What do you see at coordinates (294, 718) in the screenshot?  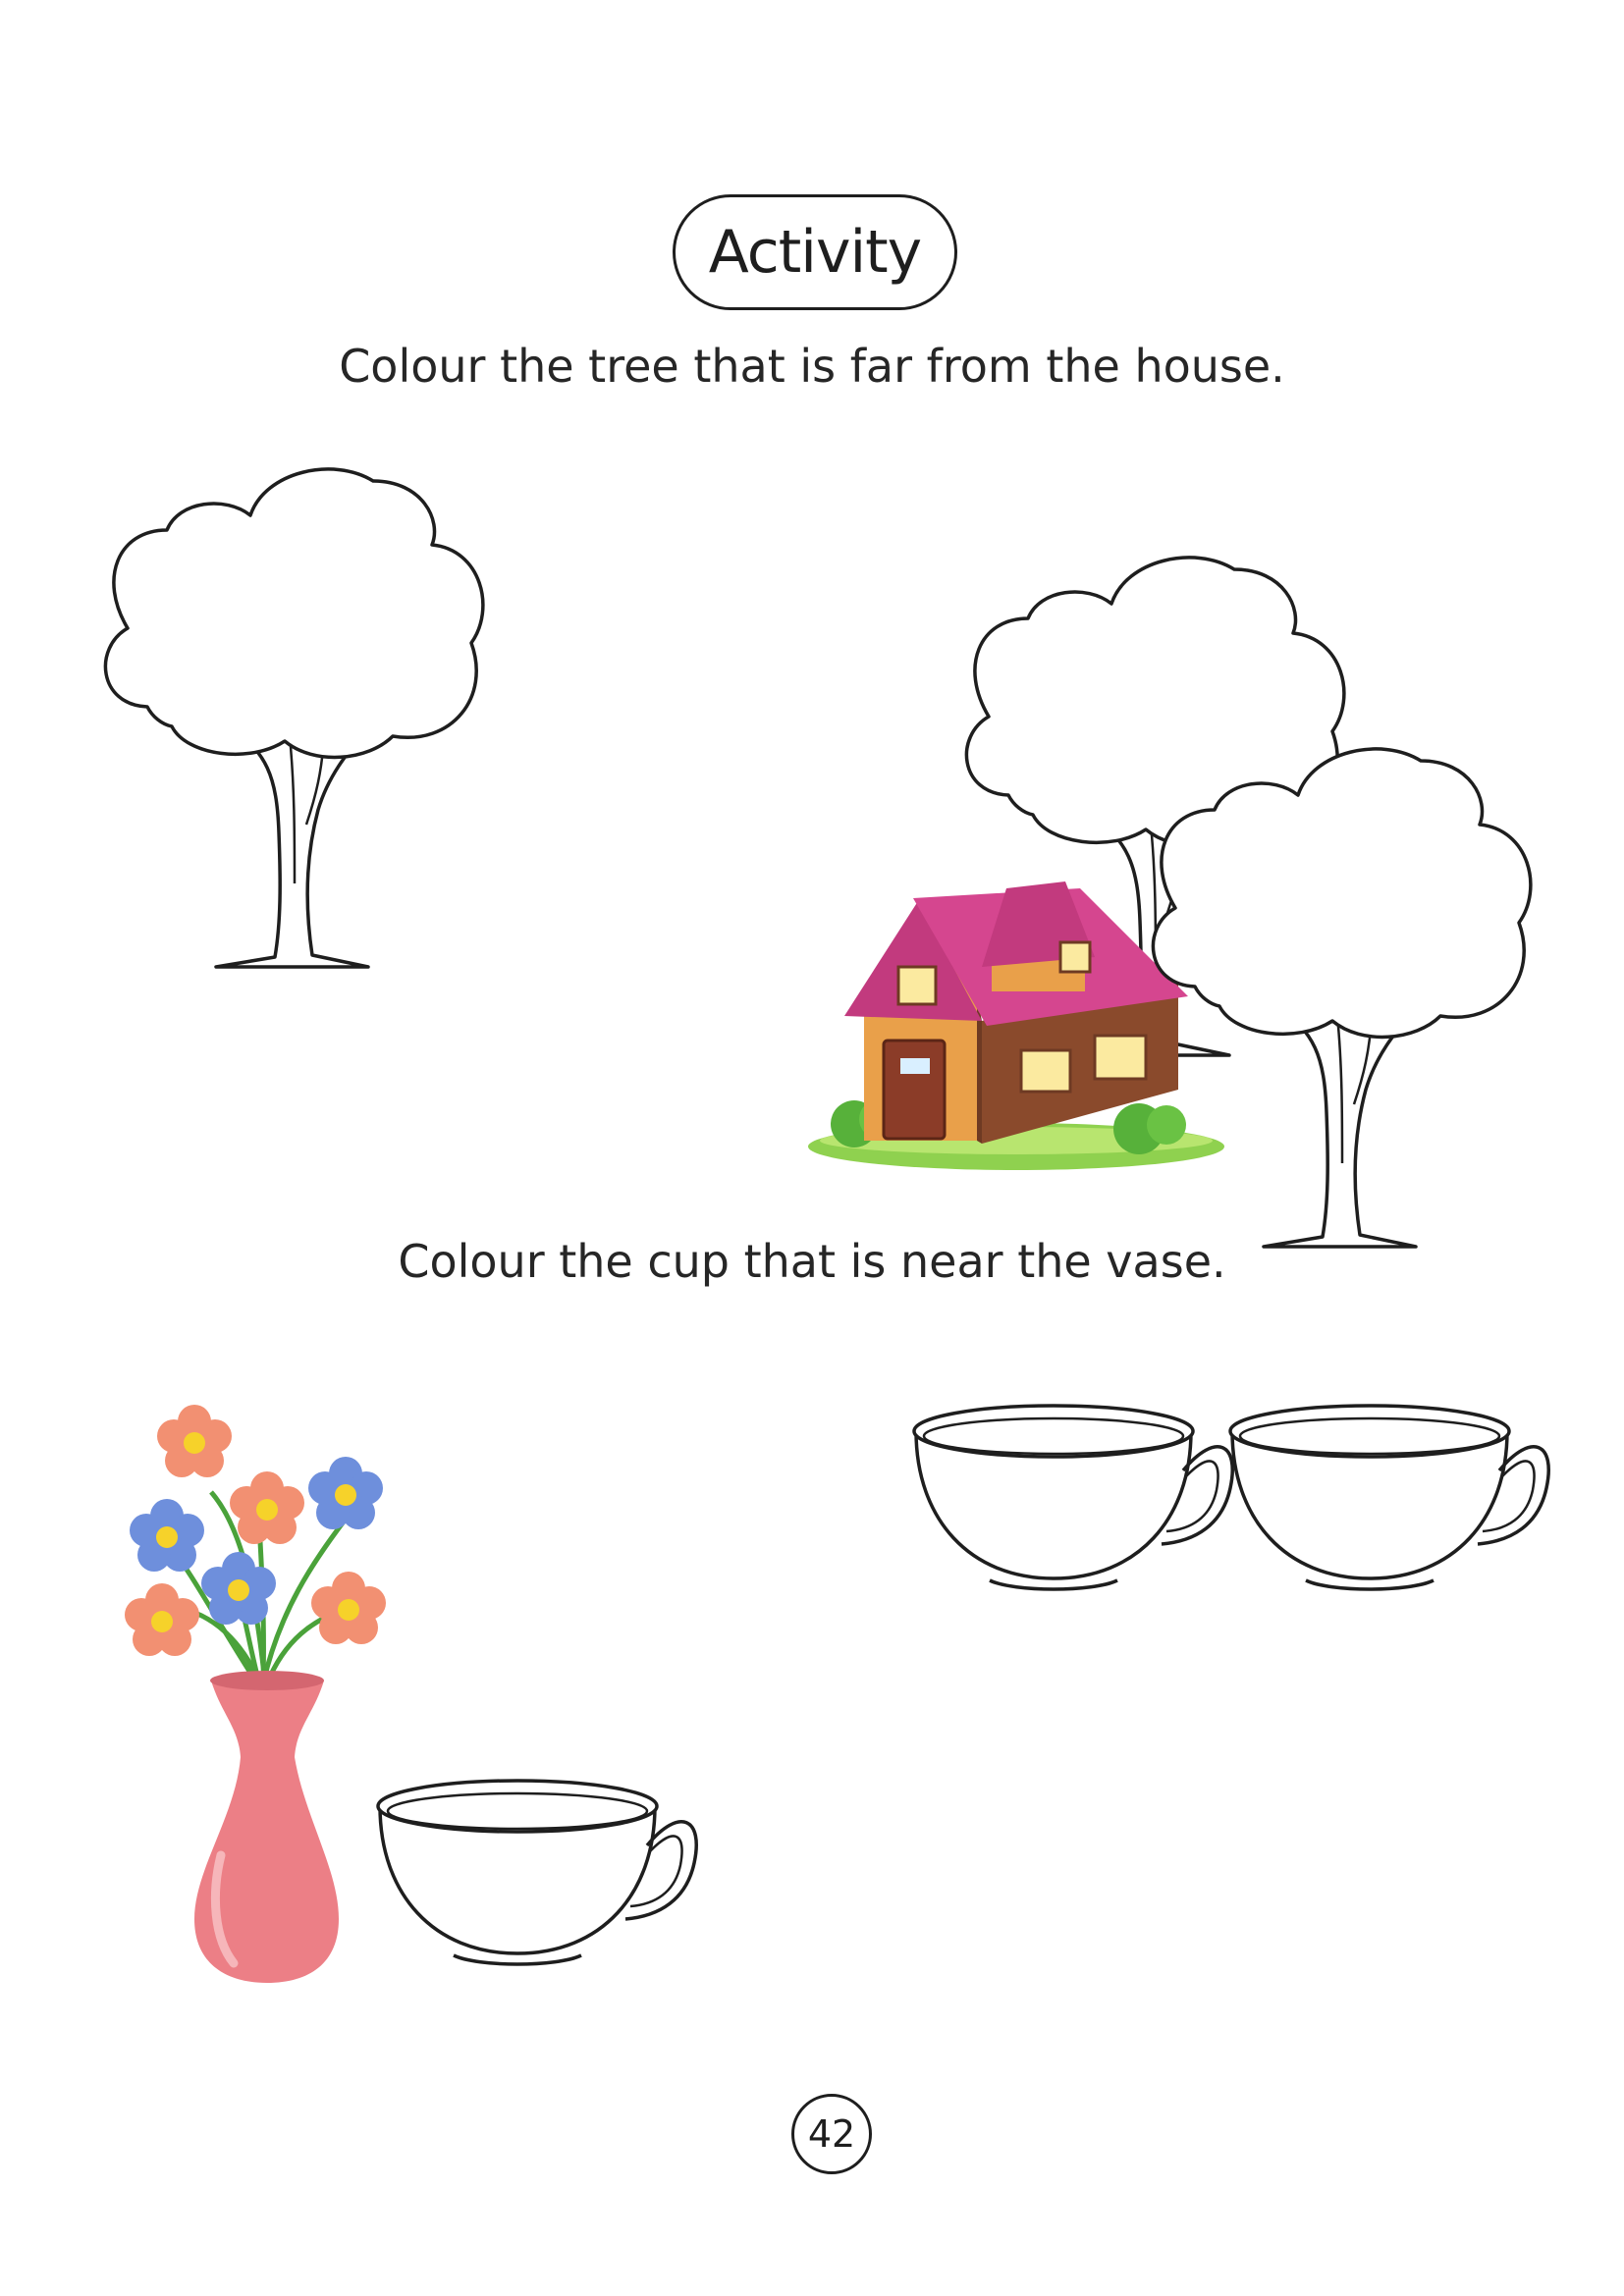 I see `tree-far-icon` at bounding box center [294, 718].